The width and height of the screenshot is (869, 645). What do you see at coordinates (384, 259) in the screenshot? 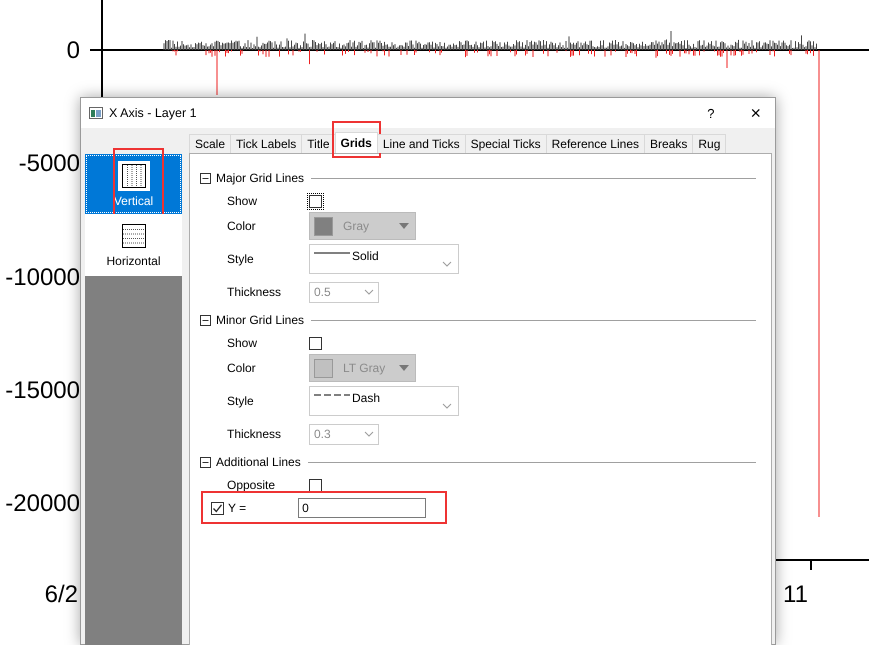
I see `line-style-dropdown: Solid` at bounding box center [384, 259].